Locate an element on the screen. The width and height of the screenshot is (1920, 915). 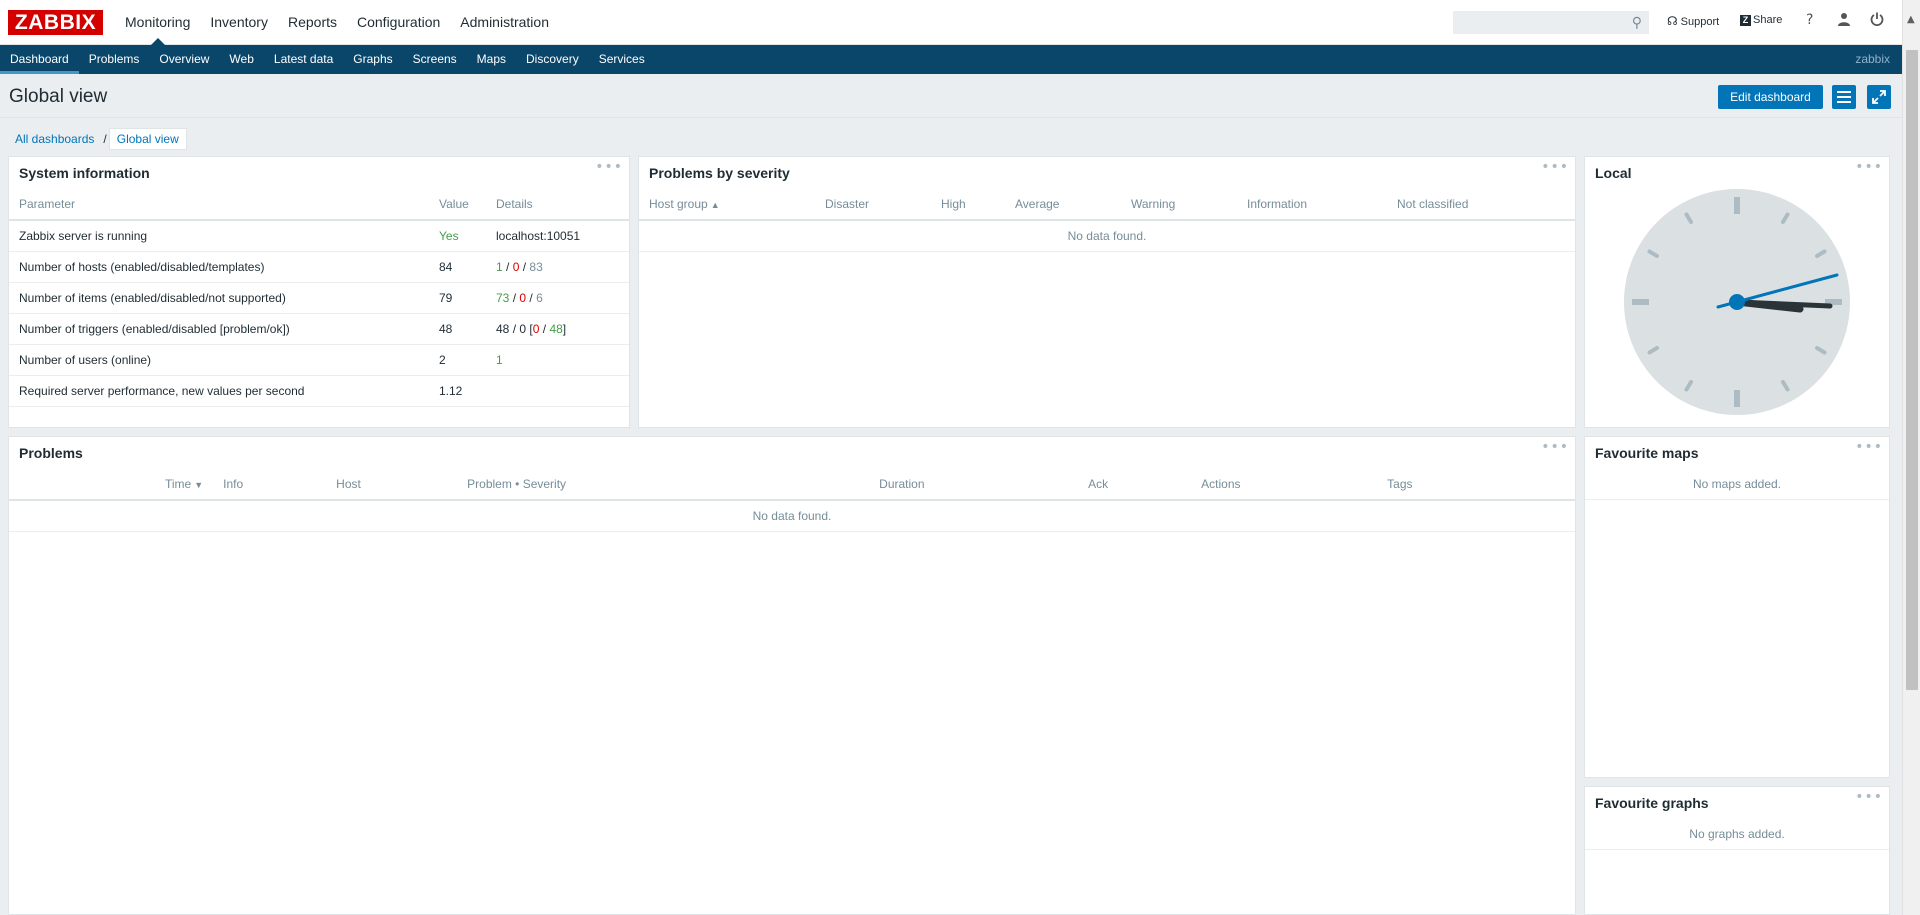
sub-nav-web: Web is located at coordinates (241, 59).